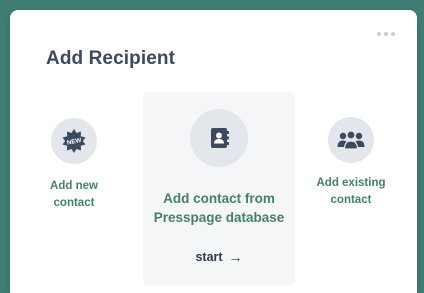  I want to click on start-link: start →, so click(218, 257).